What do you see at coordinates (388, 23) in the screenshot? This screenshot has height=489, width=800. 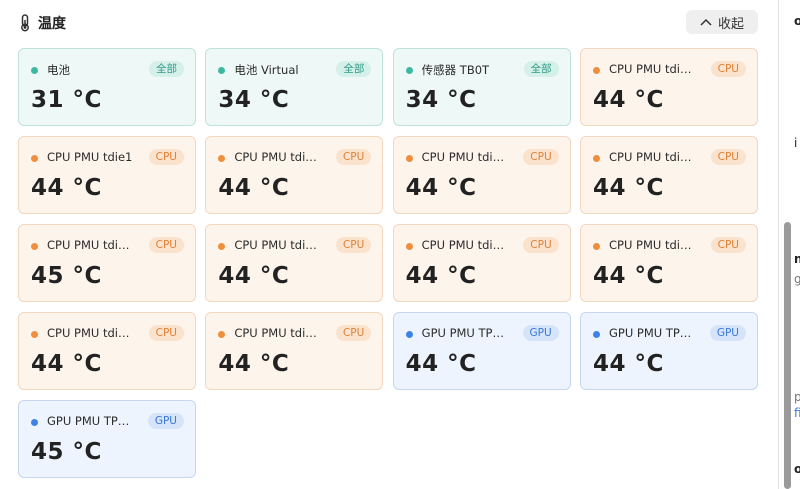 I see `section-header: 温度 收起` at bounding box center [388, 23].